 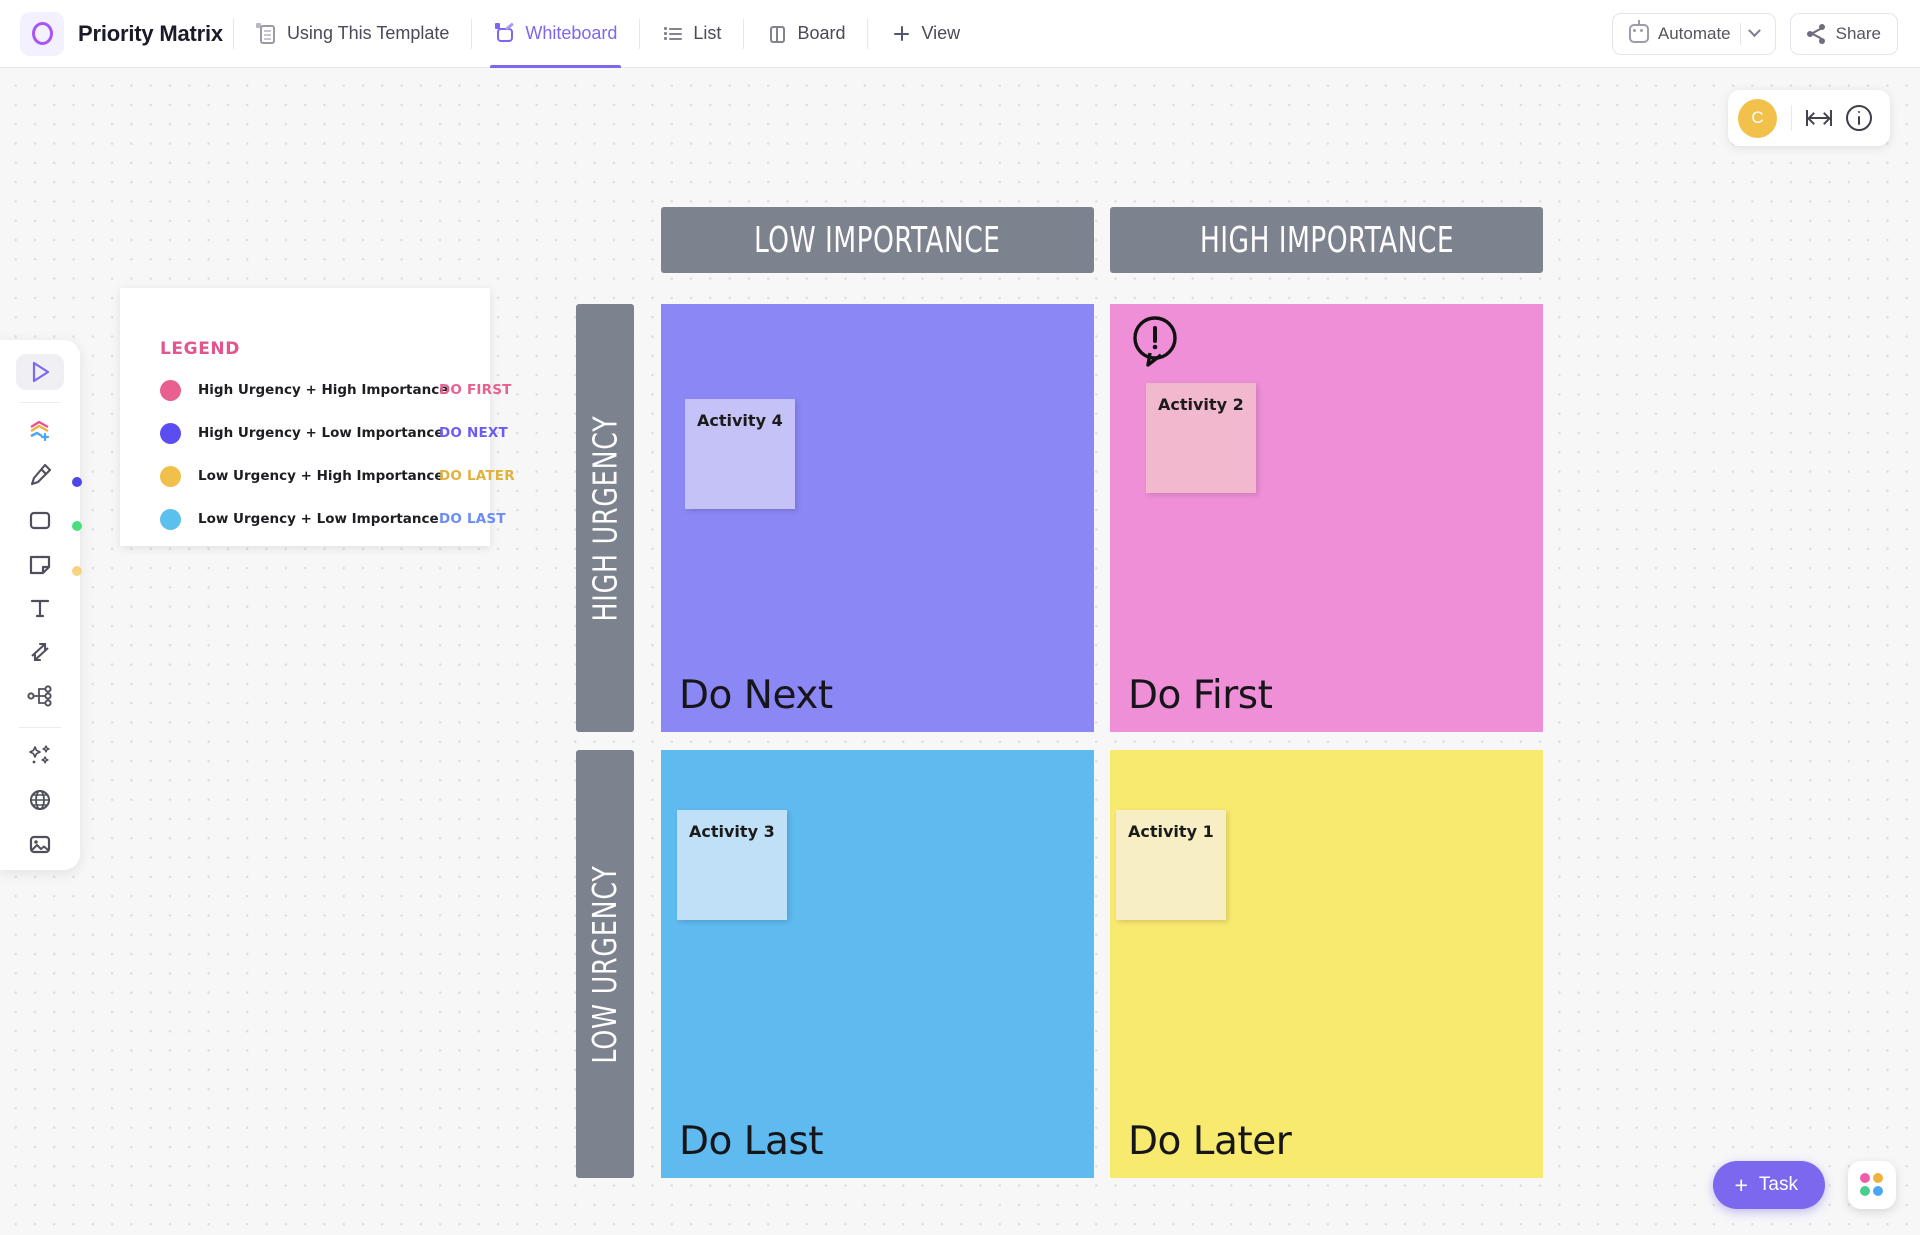 I want to click on tab-label: Using This Template, so click(x=368, y=33).